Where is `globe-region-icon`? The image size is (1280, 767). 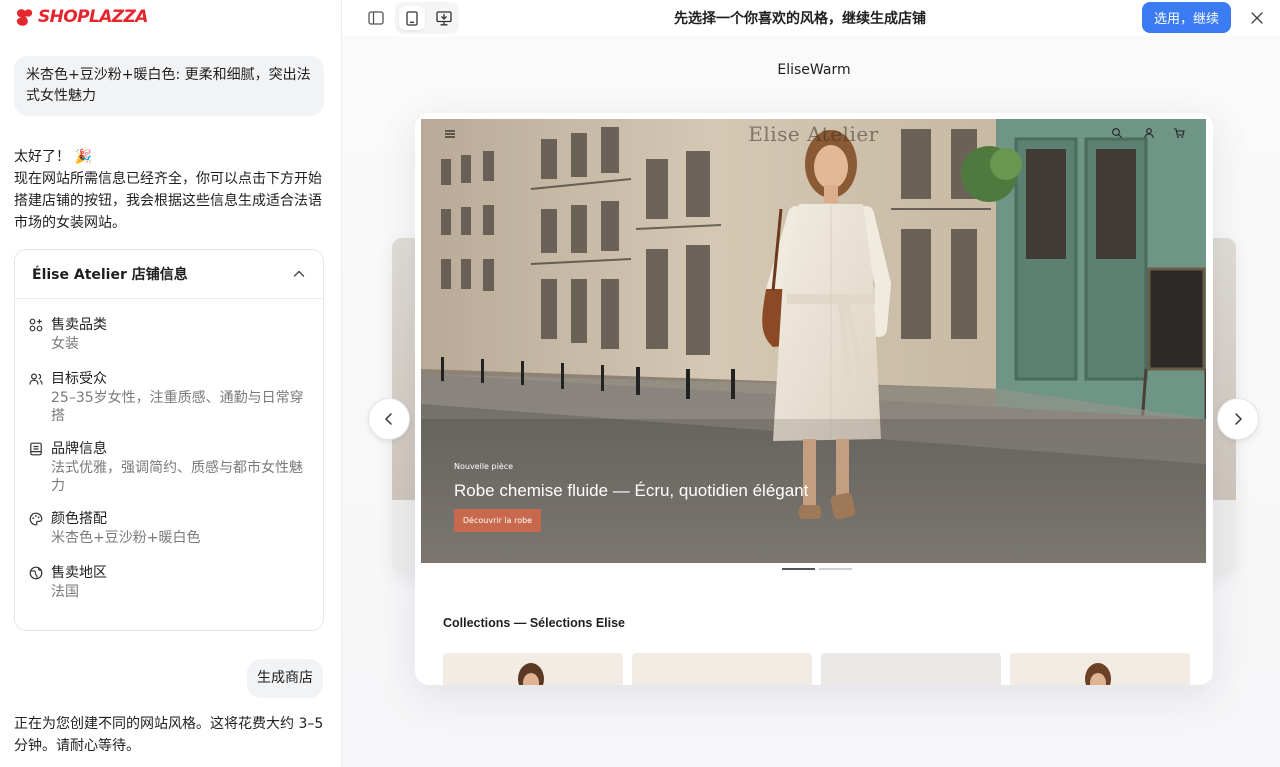
globe-region-icon is located at coordinates (36, 573).